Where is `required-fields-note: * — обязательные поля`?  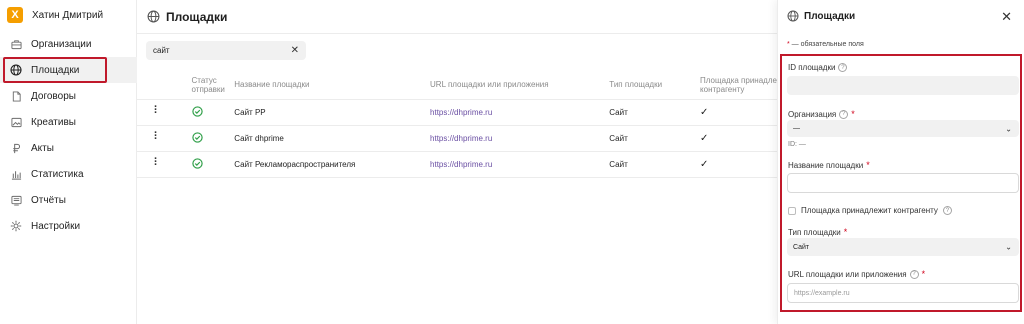 required-fields-note: * — обязательные поля is located at coordinates (825, 44).